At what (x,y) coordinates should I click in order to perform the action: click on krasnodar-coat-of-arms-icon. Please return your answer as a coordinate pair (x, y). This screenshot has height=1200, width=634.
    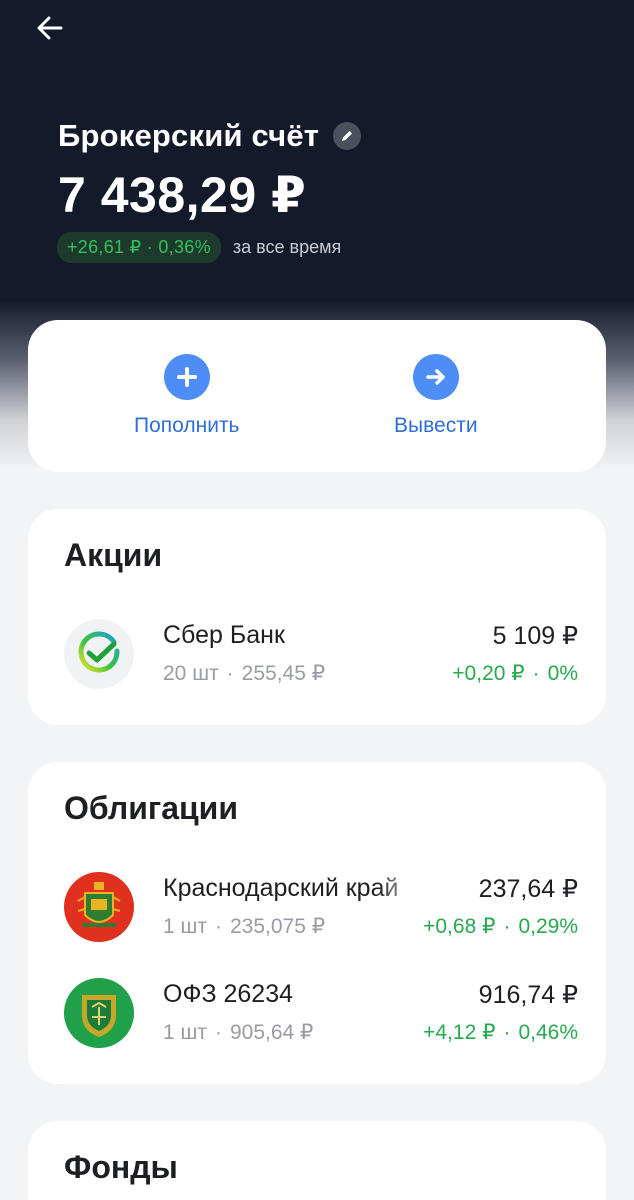
    Looking at the image, I should click on (99, 907).